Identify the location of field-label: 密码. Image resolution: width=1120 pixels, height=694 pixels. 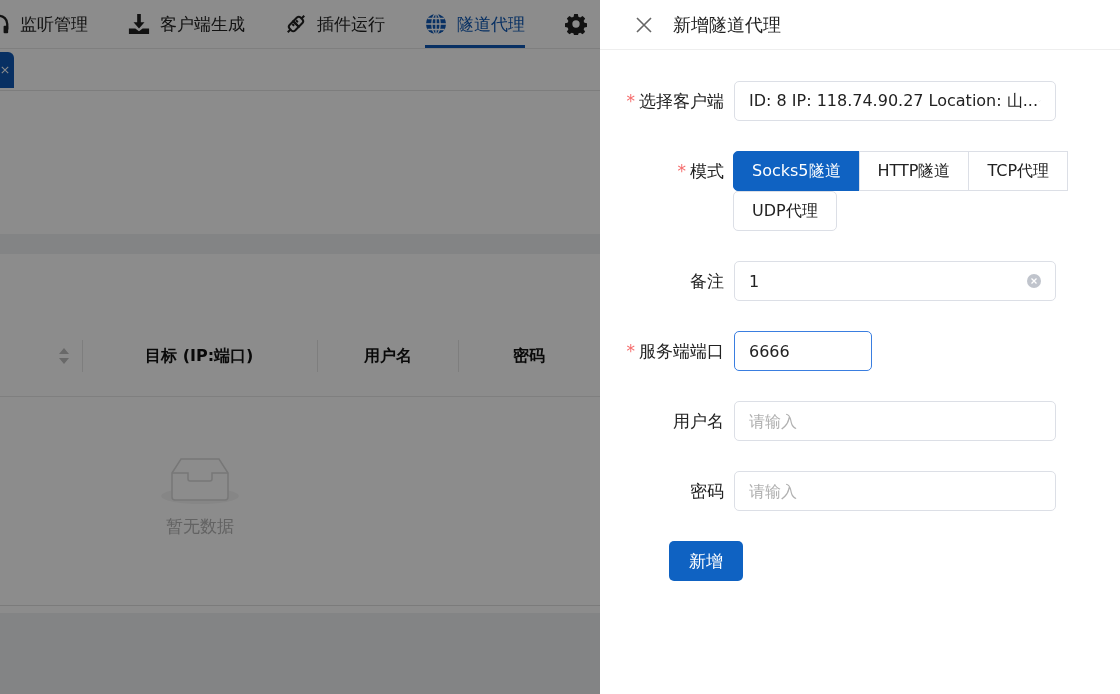
(707, 491).